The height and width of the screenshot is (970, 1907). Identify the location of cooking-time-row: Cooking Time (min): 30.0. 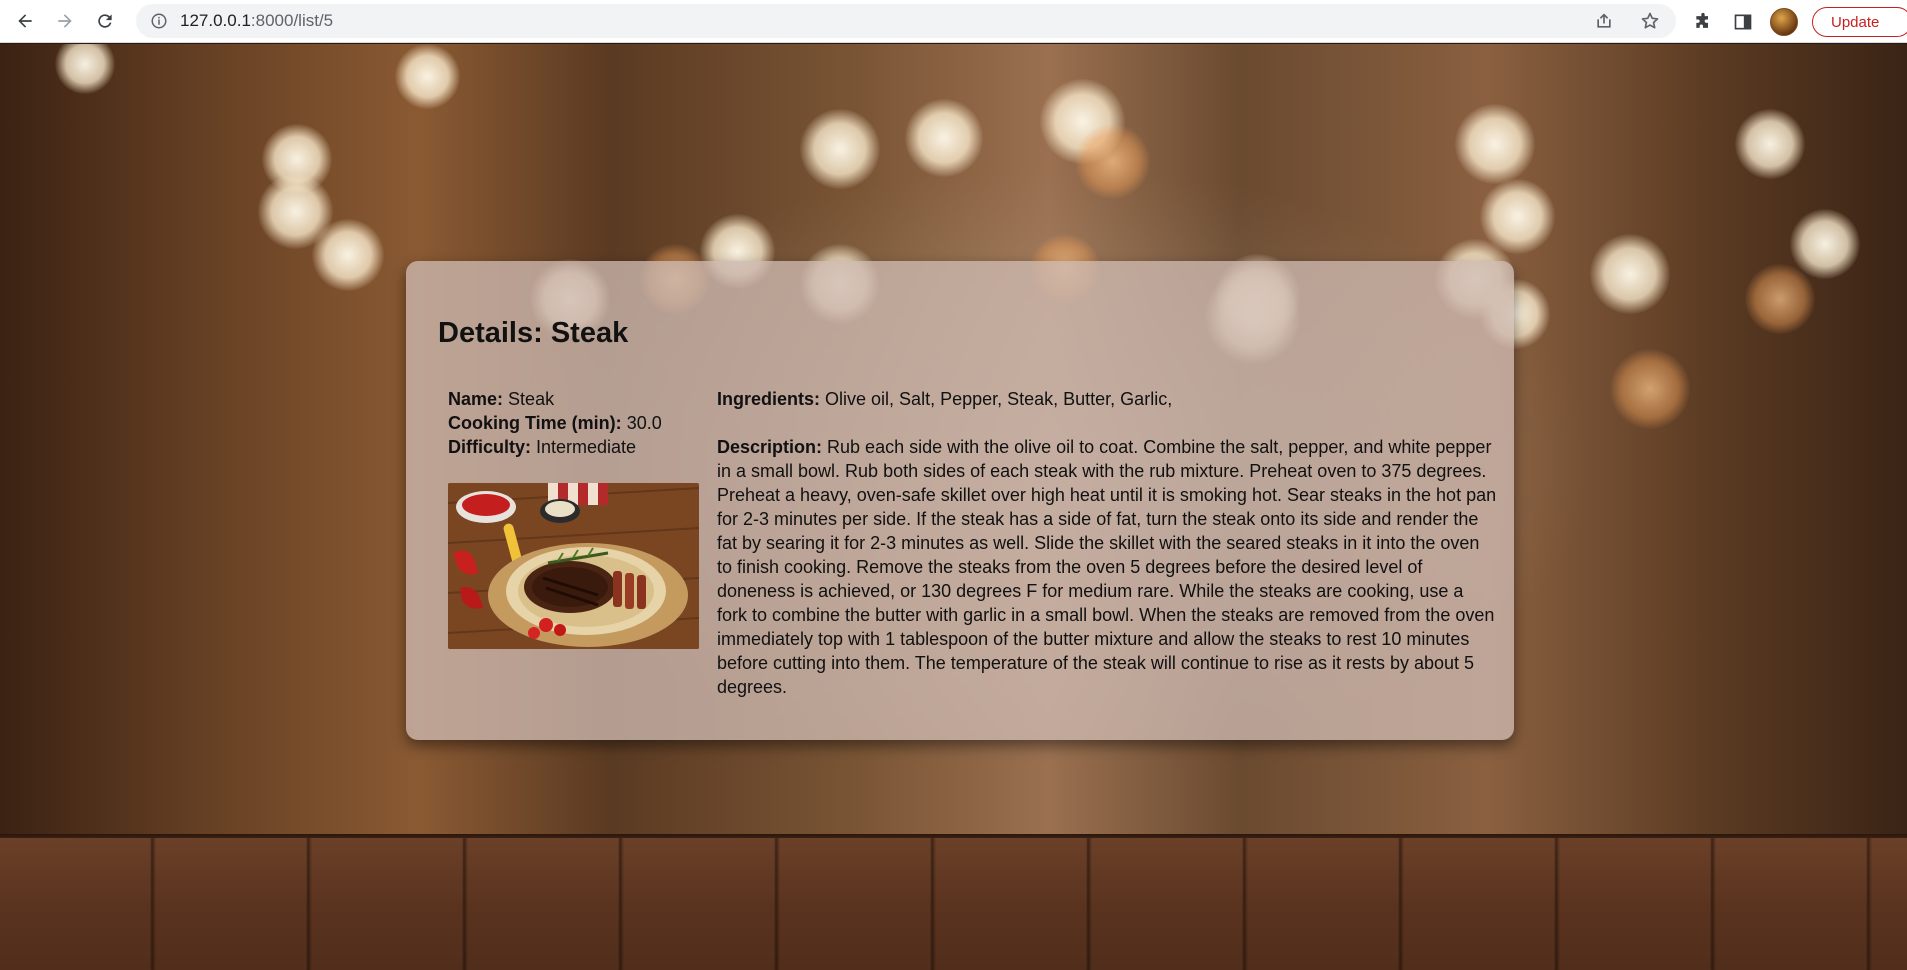
(568, 423).